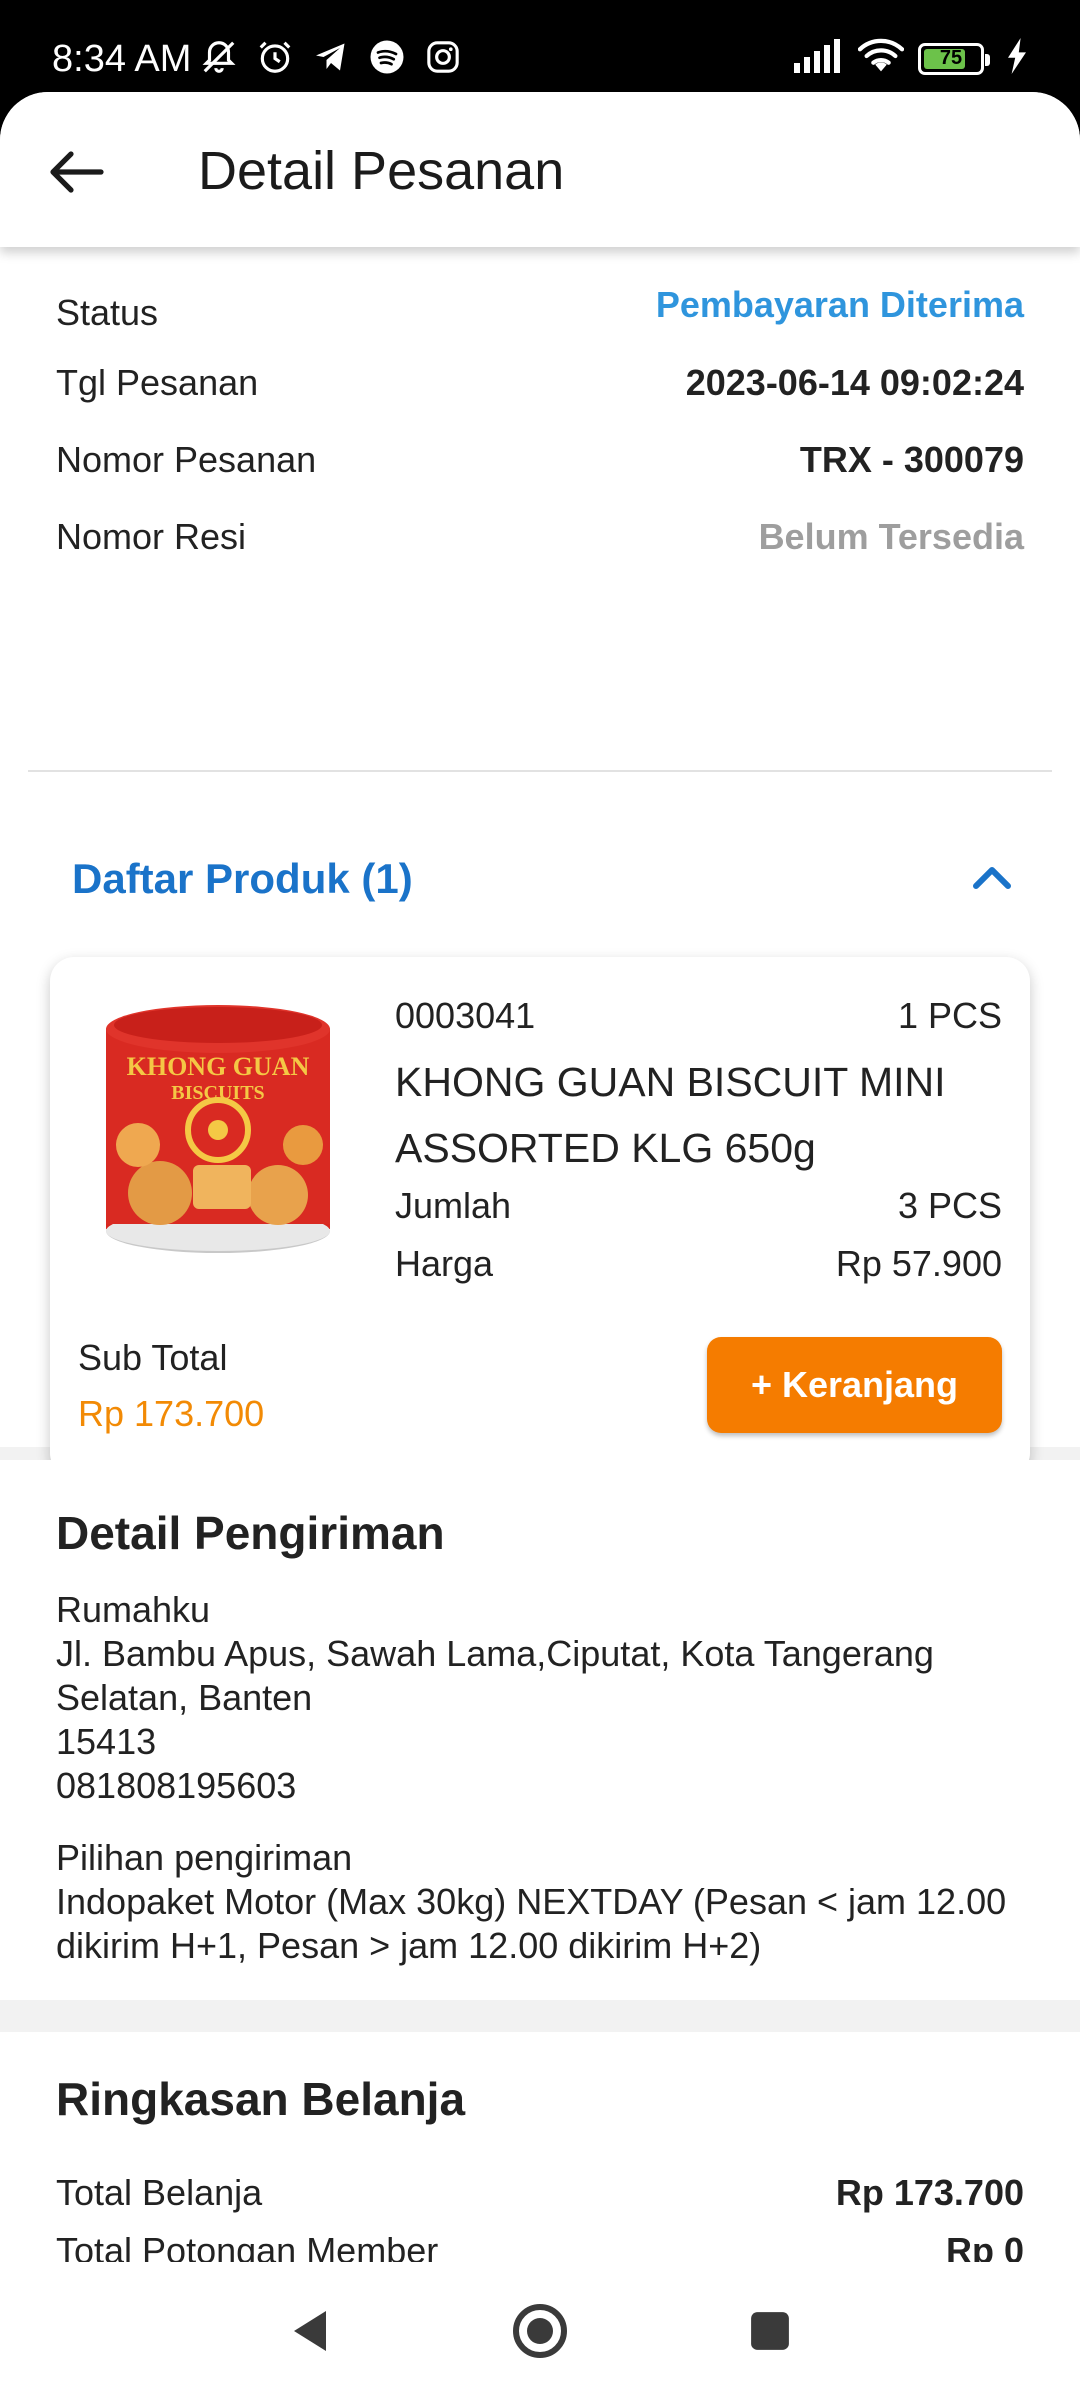 Image resolution: width=1080 pixels, height=2400 pixels. Describe the element at coordinates (951, 58) in the screenshot. I see `battery-level: 75` at that location.